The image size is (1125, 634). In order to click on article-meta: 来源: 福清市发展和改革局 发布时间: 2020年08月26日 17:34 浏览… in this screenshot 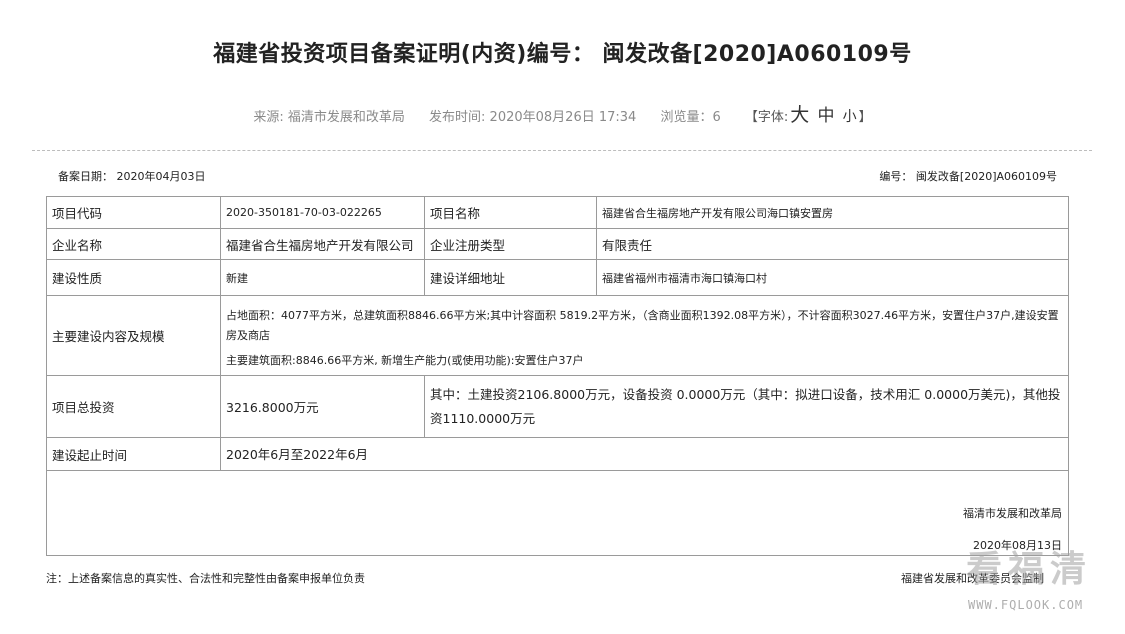, I will do `click(562, 113)`.